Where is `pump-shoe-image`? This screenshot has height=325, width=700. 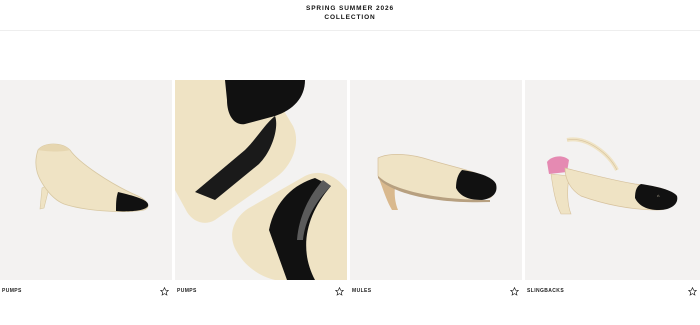 pump-shoe-image is located at coordinates (92, 178).